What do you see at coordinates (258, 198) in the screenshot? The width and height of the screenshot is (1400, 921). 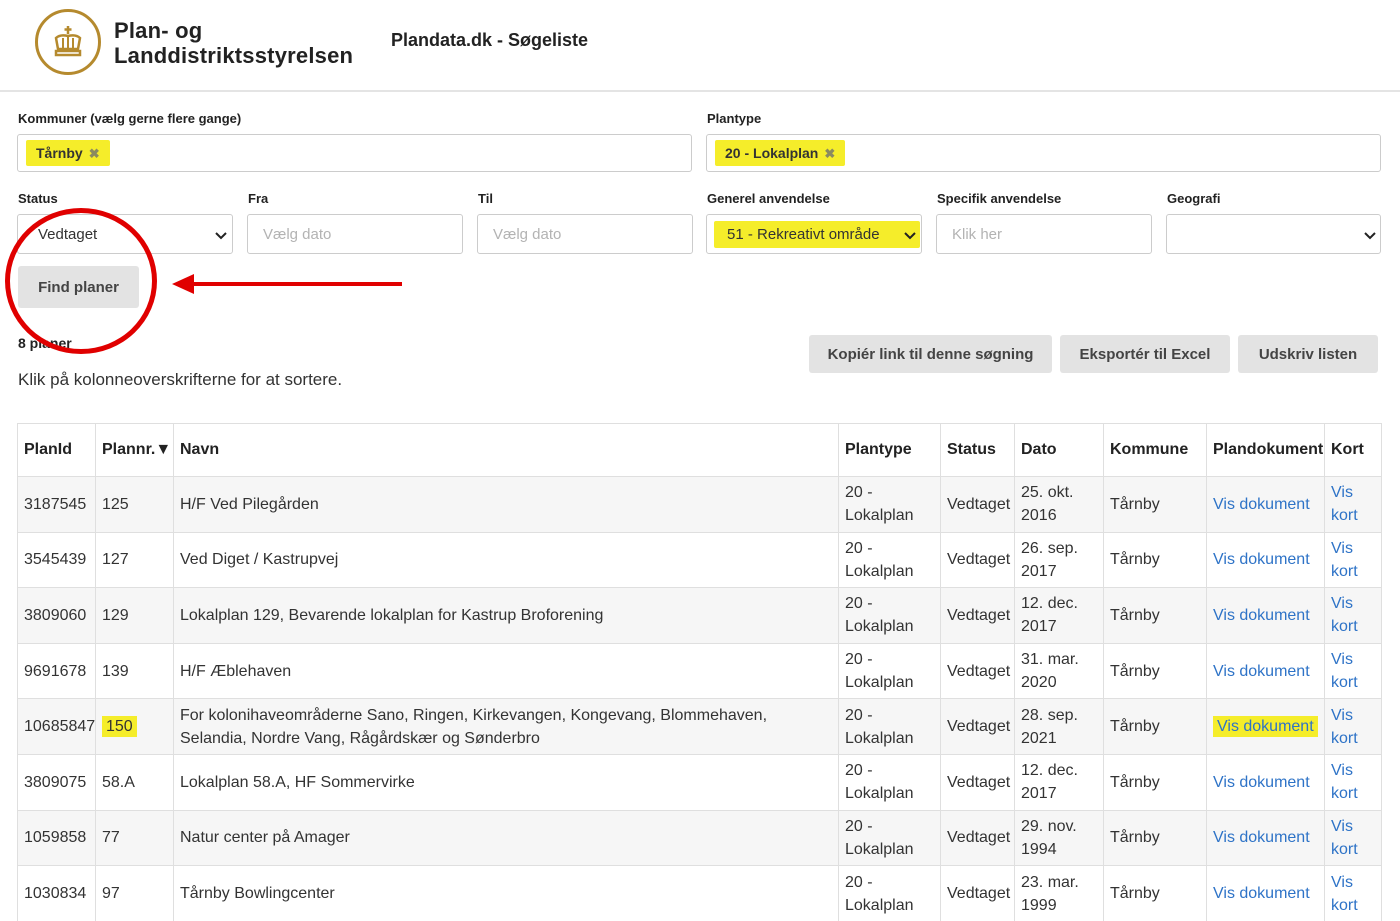 I see `fra-label: Fra` at bounding box center [258, 198].